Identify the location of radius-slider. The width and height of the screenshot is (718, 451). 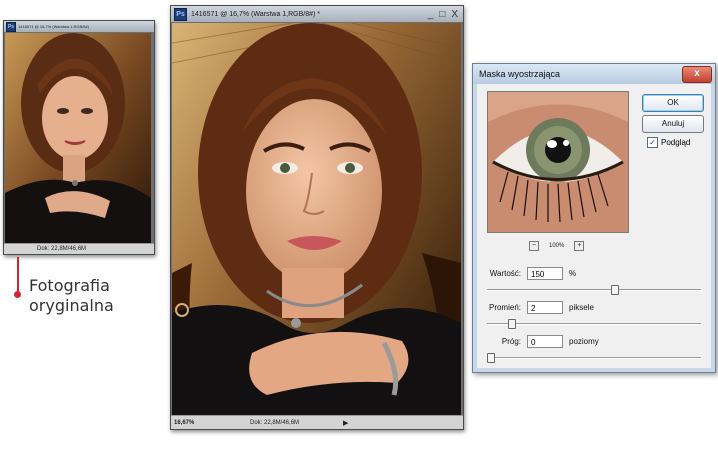
(594, 324).